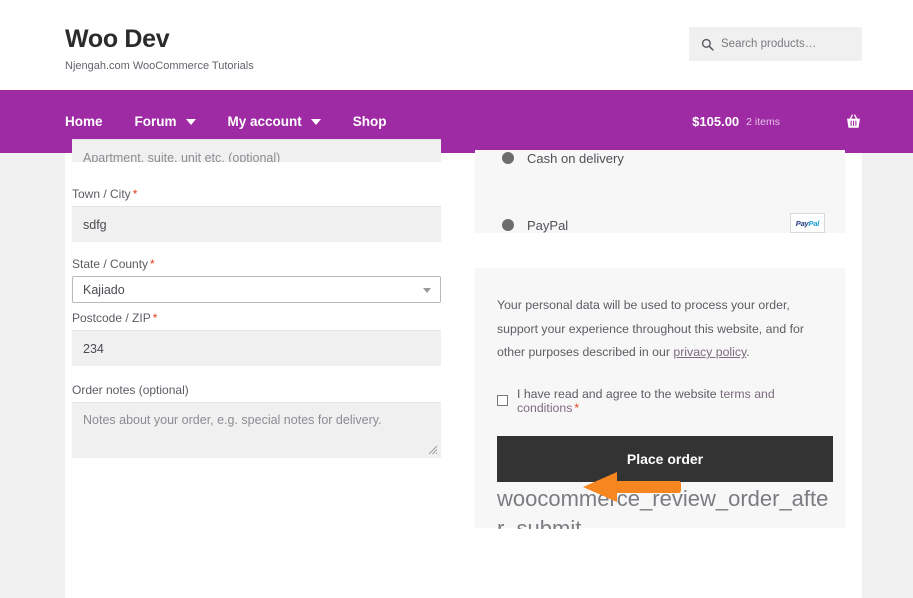 The image size is (913, 598). What do you see at coordinates (660, 160) in the screenshot?
I see `payment-option-cash-on-delivery: Cash on delivery` at bounding box center [660, 160].